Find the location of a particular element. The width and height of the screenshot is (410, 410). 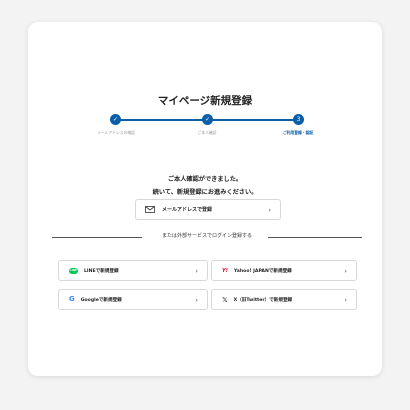

step-2-label: ご本人確認 is located at coordinates (207, 132).